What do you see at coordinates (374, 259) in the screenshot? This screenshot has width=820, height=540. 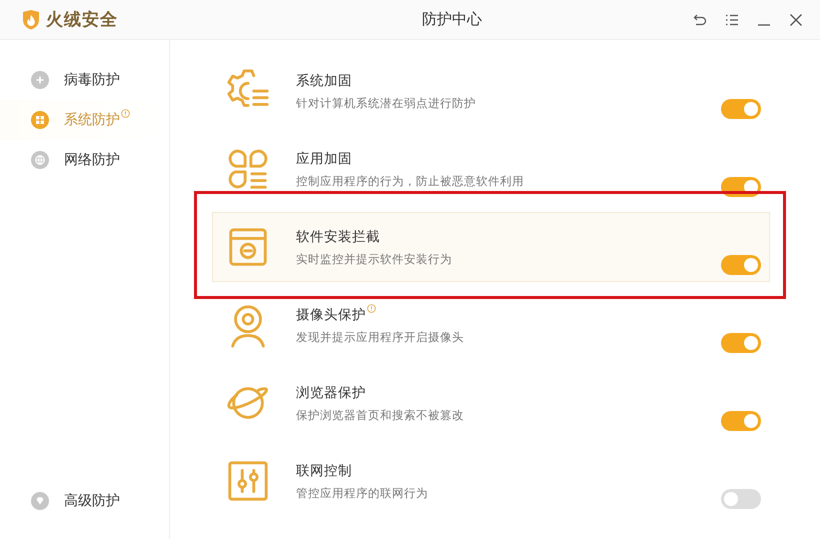 I see `feature-description: 实时监控并提示软件安装行为` at bounding box center [374, 259].